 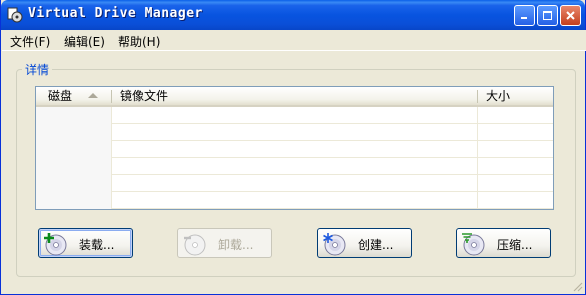 What do you see at coordinates (93, 95) in the screenshot?
I see `sort-ascending-icon` at bounding box center [93, 95].